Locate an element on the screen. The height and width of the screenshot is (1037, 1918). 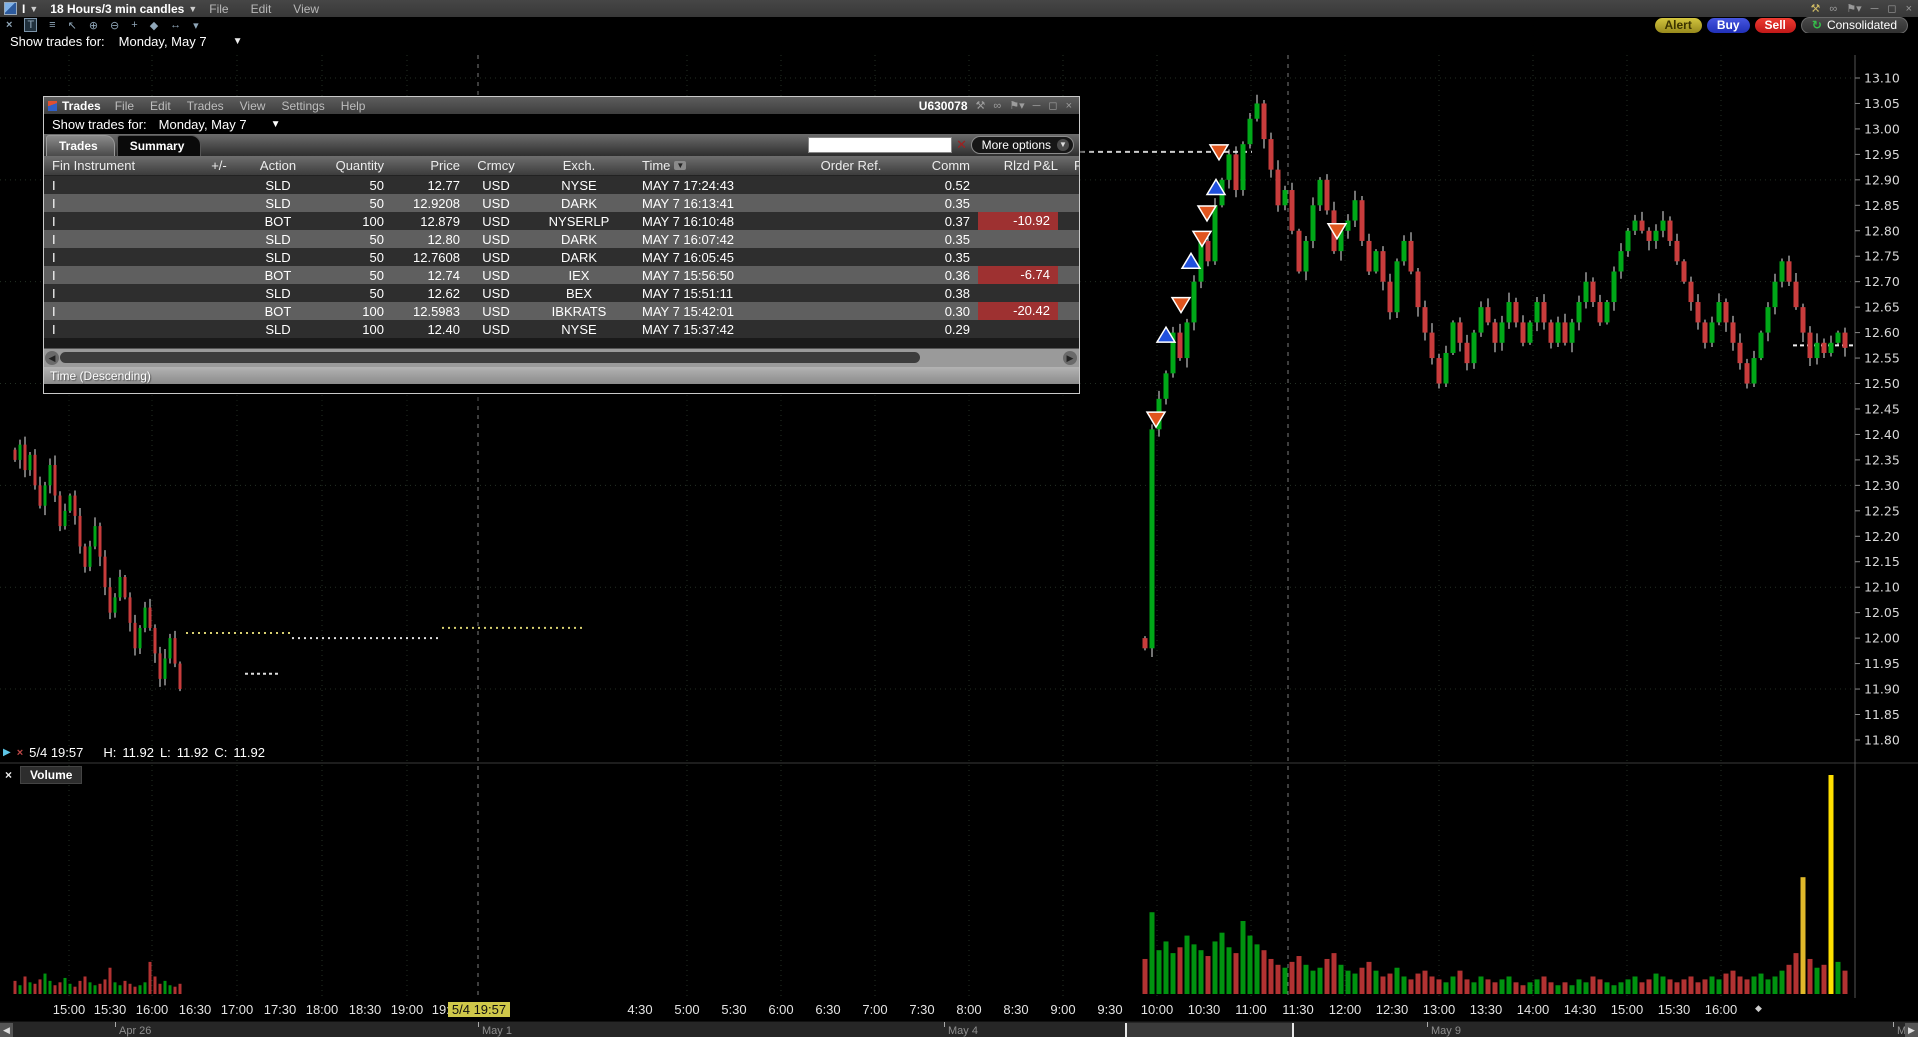
table-row: I SLD 50 12.80 USD DARK MAY 7 16:07:42 0.35 is located at coordinates (561, 239).